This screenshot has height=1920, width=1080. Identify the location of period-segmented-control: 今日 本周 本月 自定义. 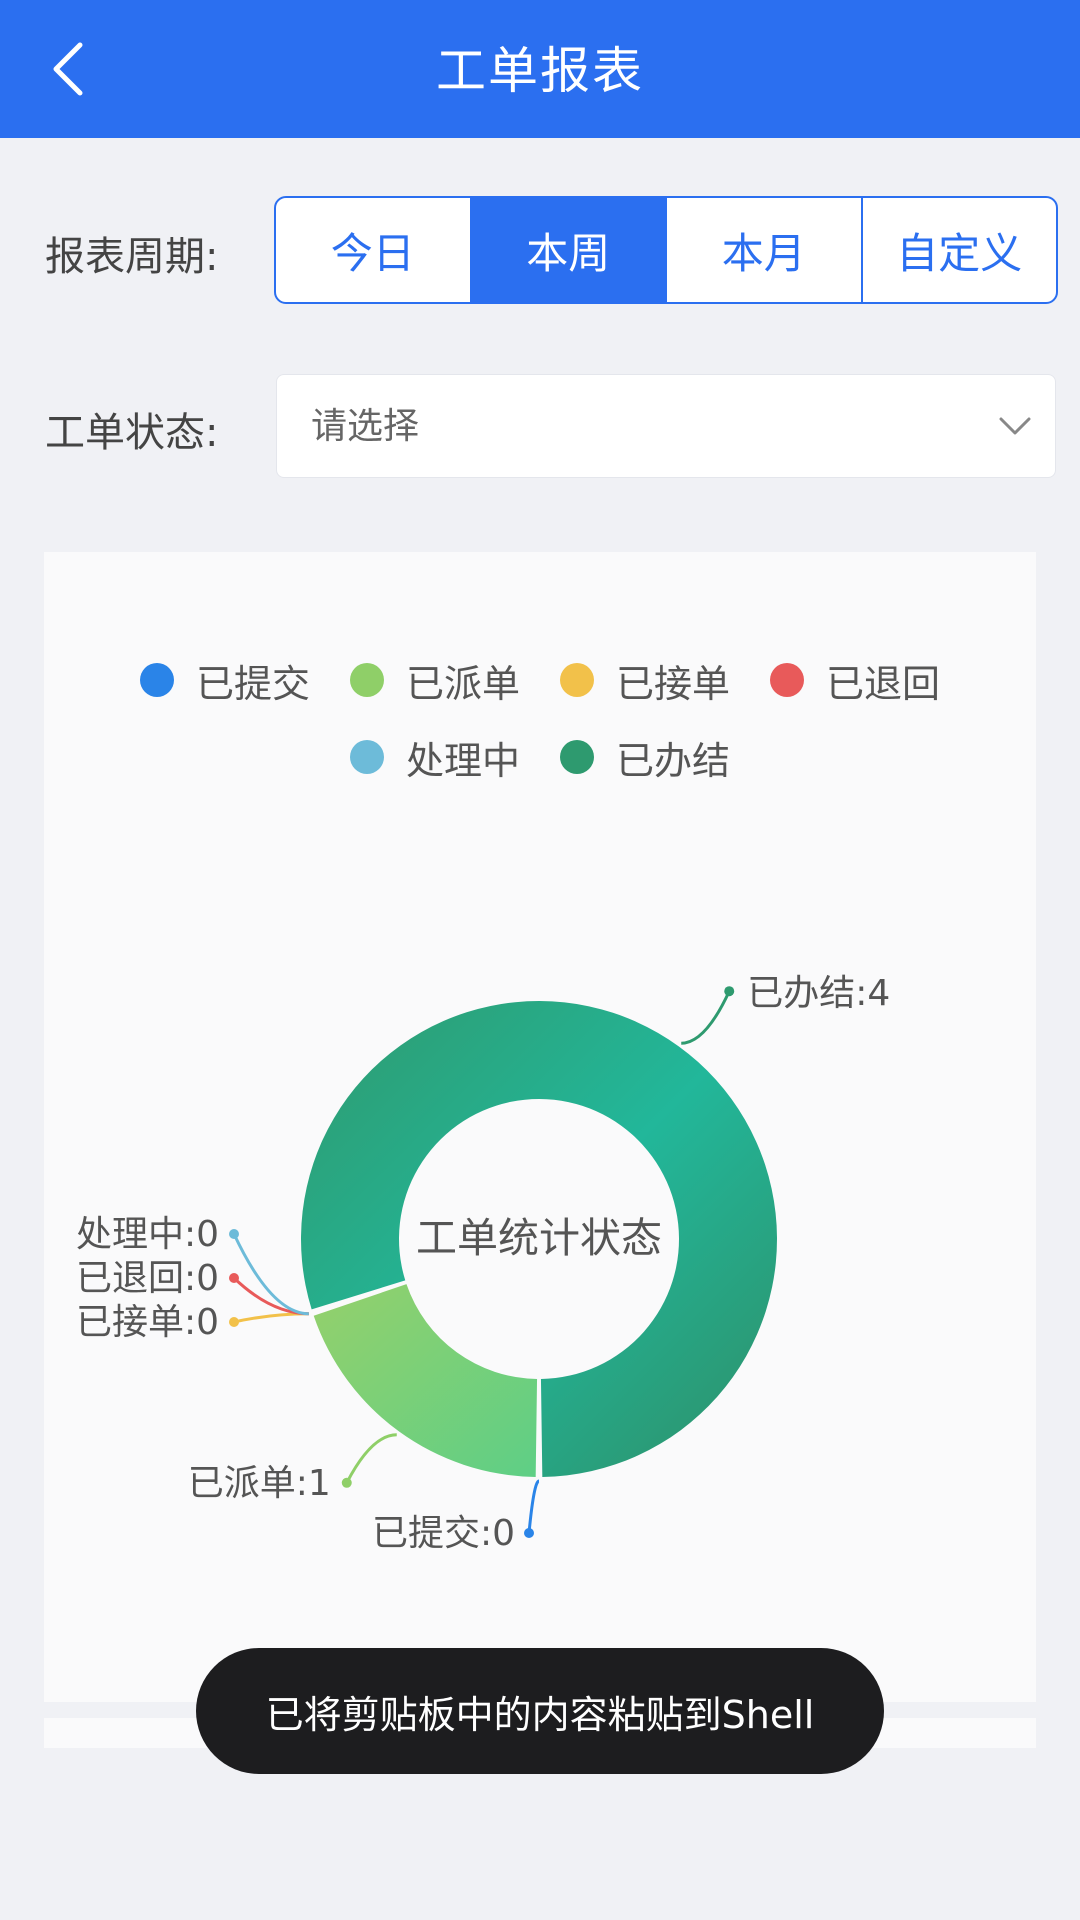
(666, 250).